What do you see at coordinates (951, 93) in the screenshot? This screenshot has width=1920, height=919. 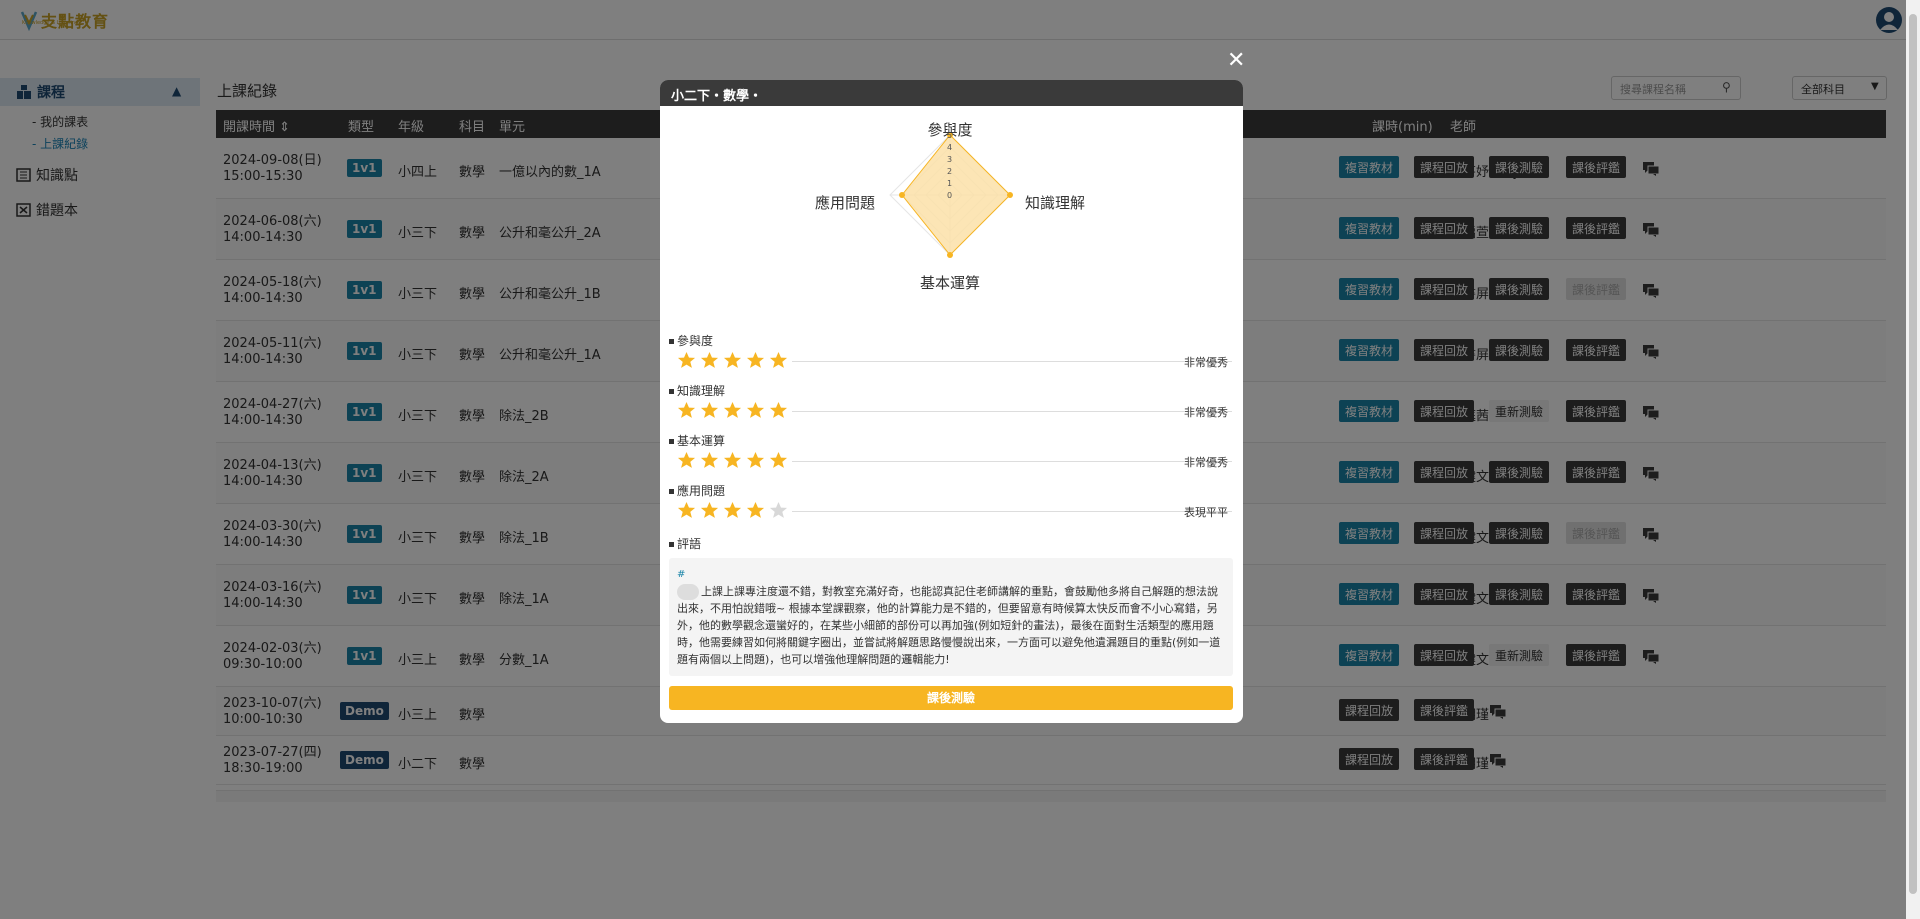 I see `modal-title: 小二下・數學・` at bounding box center [951, 93].